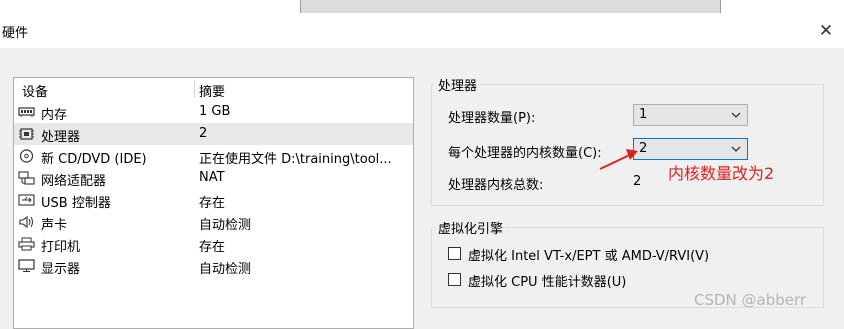 This screenshot has height=329, width=844. Describe the element at coordinates (26, 178) in the screenshot. I see `network-adapter-icon` at that location.